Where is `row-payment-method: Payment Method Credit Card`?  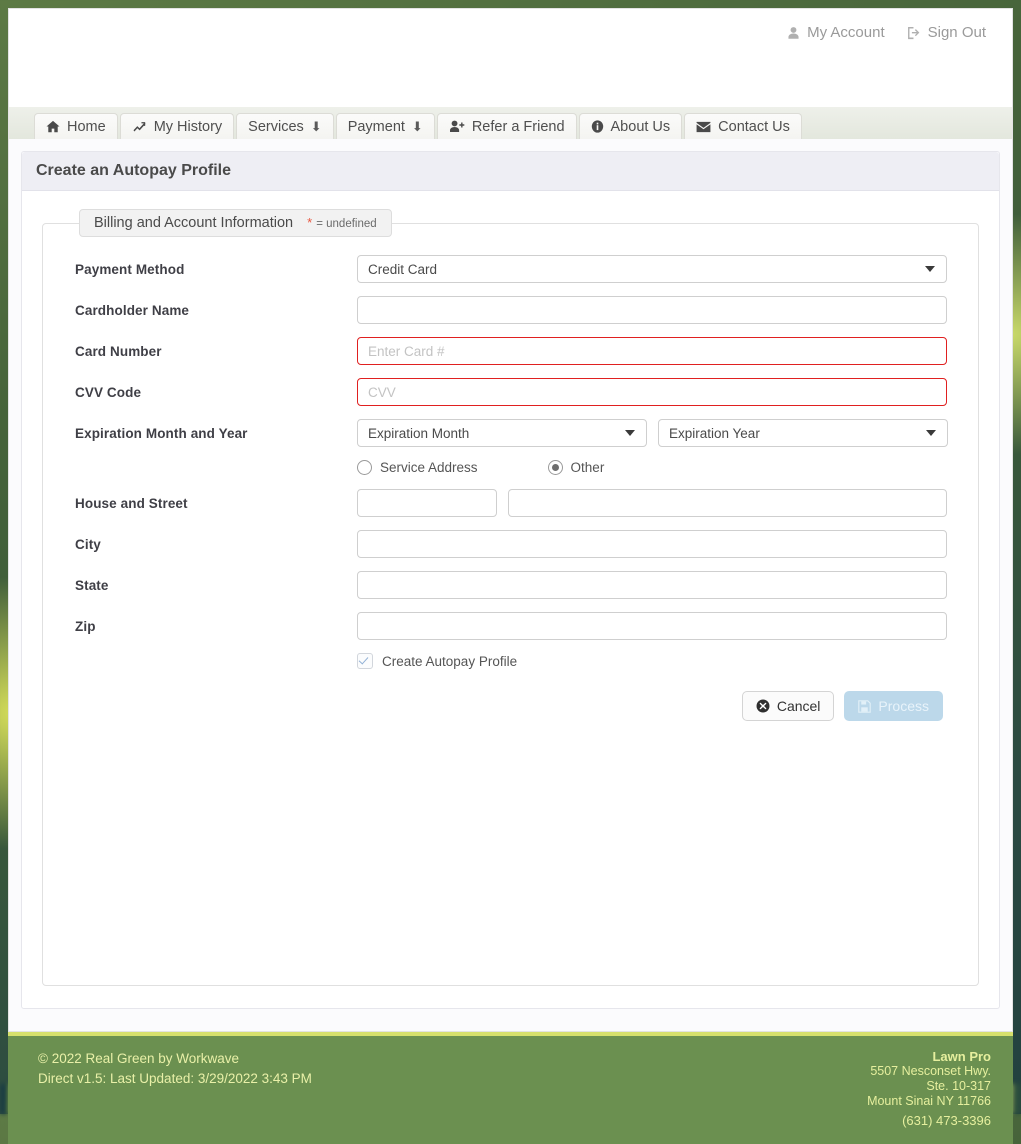
row-payment-method: Payment Method Credit Card is located at coordinates (510, 269).